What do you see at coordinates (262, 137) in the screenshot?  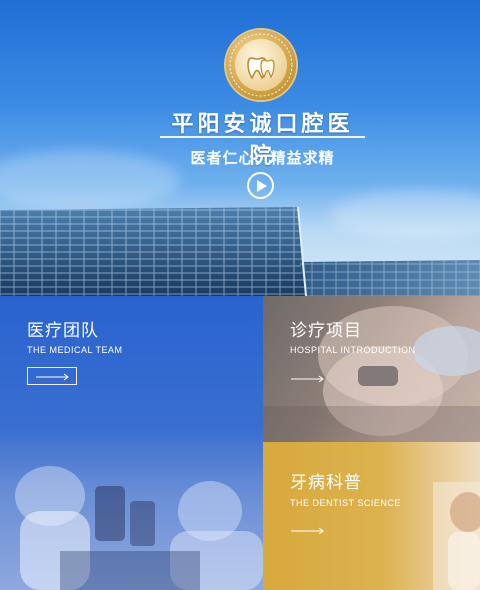 I see `divider` at bounding box center [262, 137].